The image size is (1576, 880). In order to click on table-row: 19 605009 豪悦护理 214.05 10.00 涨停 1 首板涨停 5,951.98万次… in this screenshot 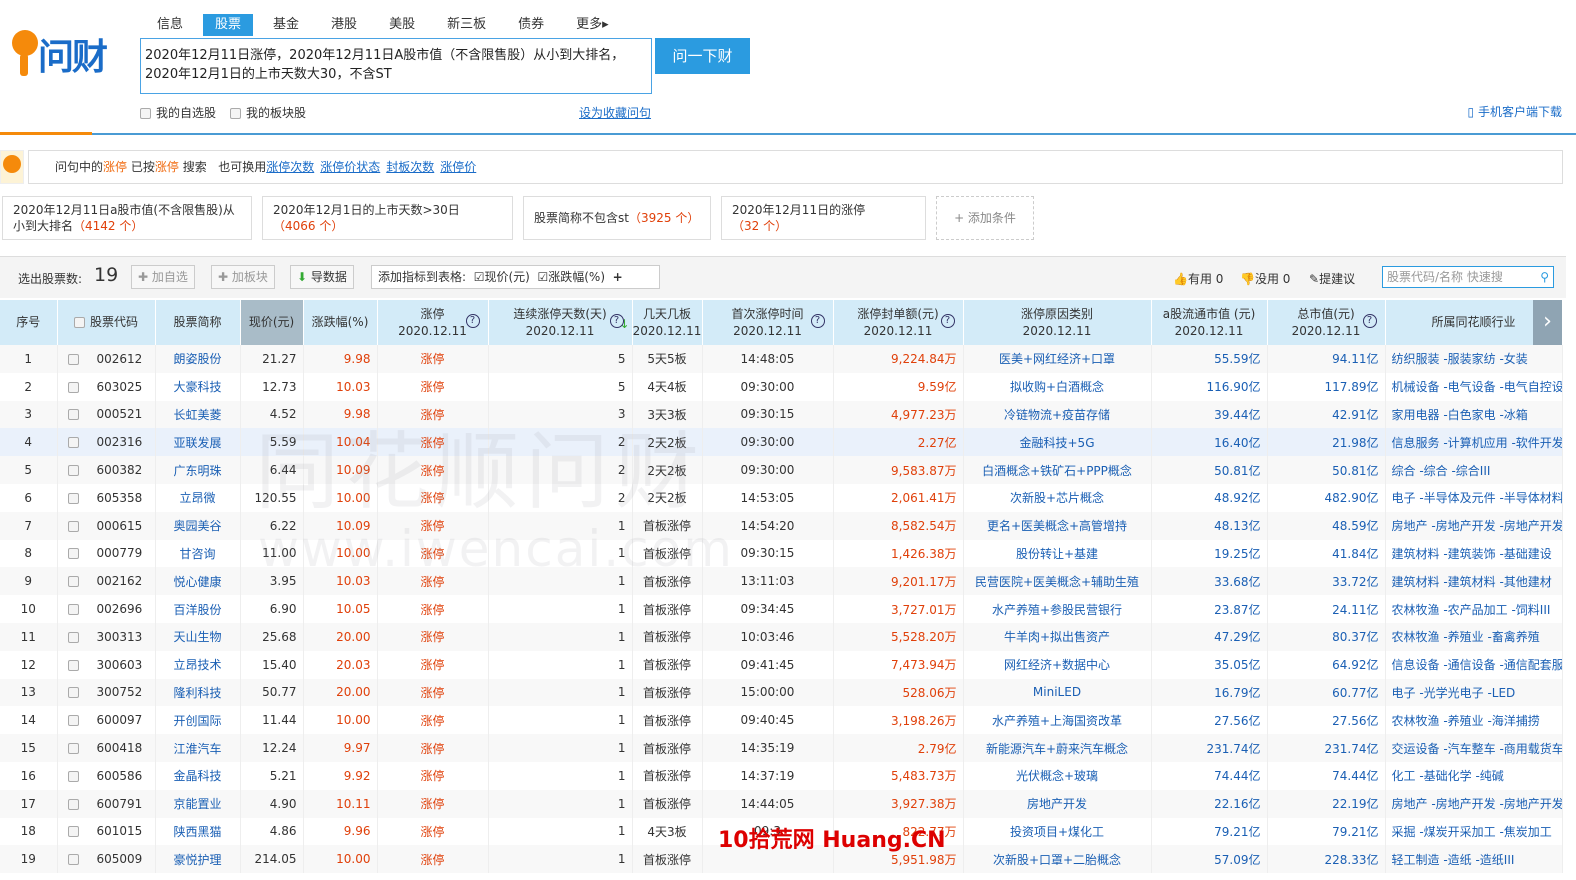, I will do `click(781, 859)`.